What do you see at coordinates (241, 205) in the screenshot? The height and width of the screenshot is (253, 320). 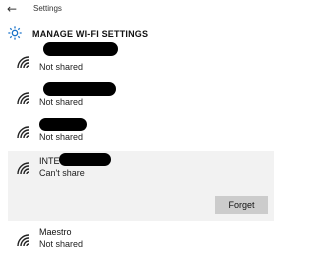 I see `forget-button: Forget` at bounding box center [241, 205].